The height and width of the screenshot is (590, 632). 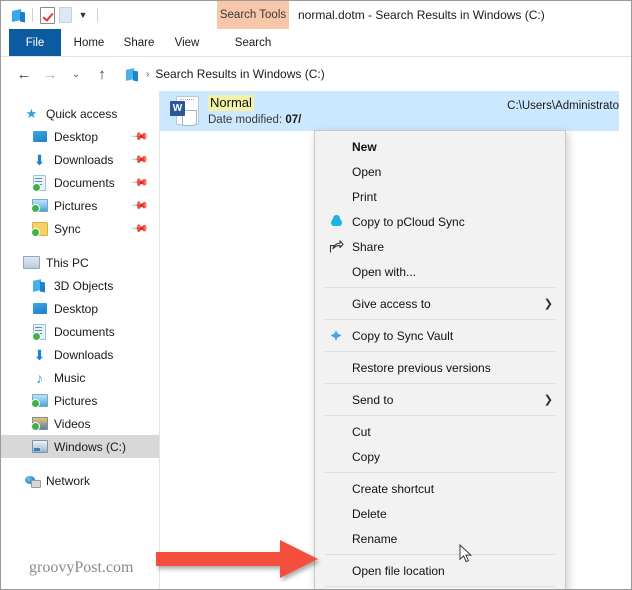 I want to click on breadcrumb-current-label: Search Results in Windows (C:), so click(x=239, y=74).